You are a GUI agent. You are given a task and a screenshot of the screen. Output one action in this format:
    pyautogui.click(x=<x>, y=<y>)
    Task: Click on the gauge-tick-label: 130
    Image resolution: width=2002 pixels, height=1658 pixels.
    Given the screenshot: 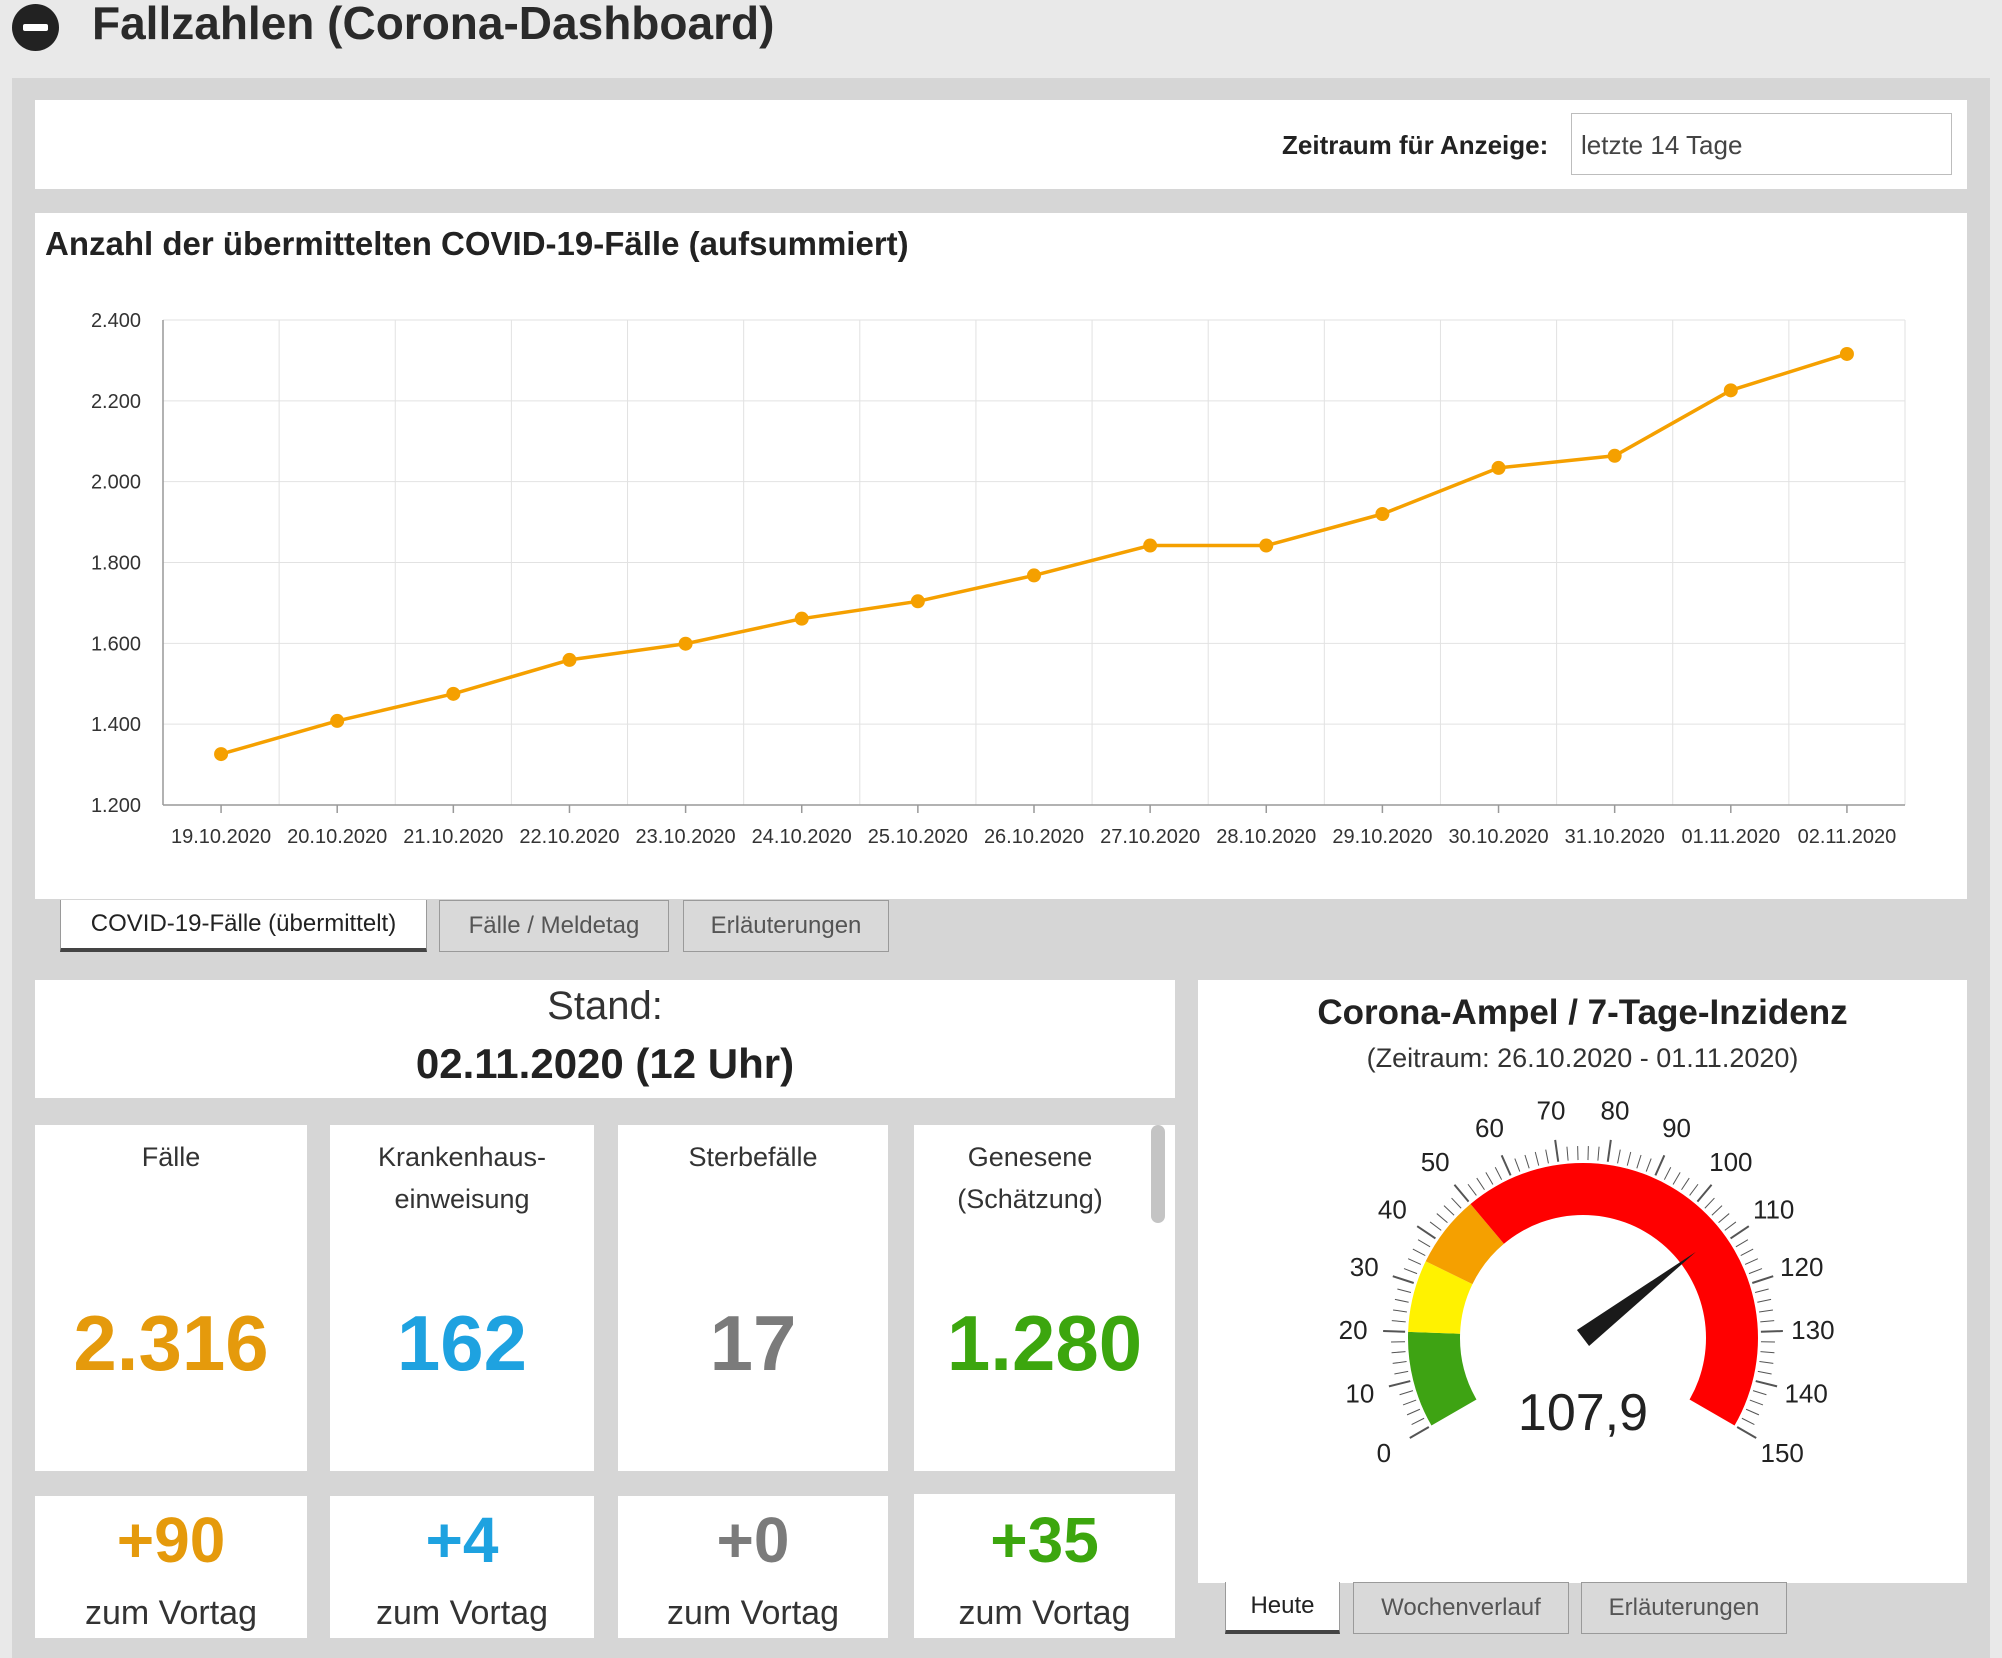 What is the action you would take?
    pyautogui.click(x=1812, y=1330)
    